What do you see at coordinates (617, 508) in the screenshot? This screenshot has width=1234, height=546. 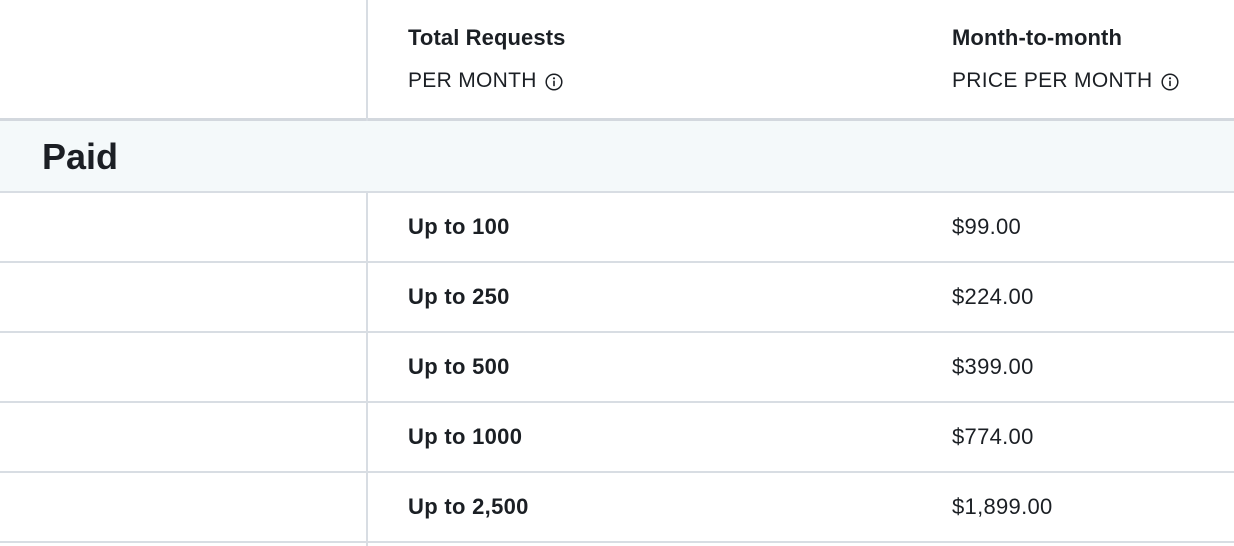 I see `table-row: Up to 2,500 $1,899.00` at bounding box center [617, 508].